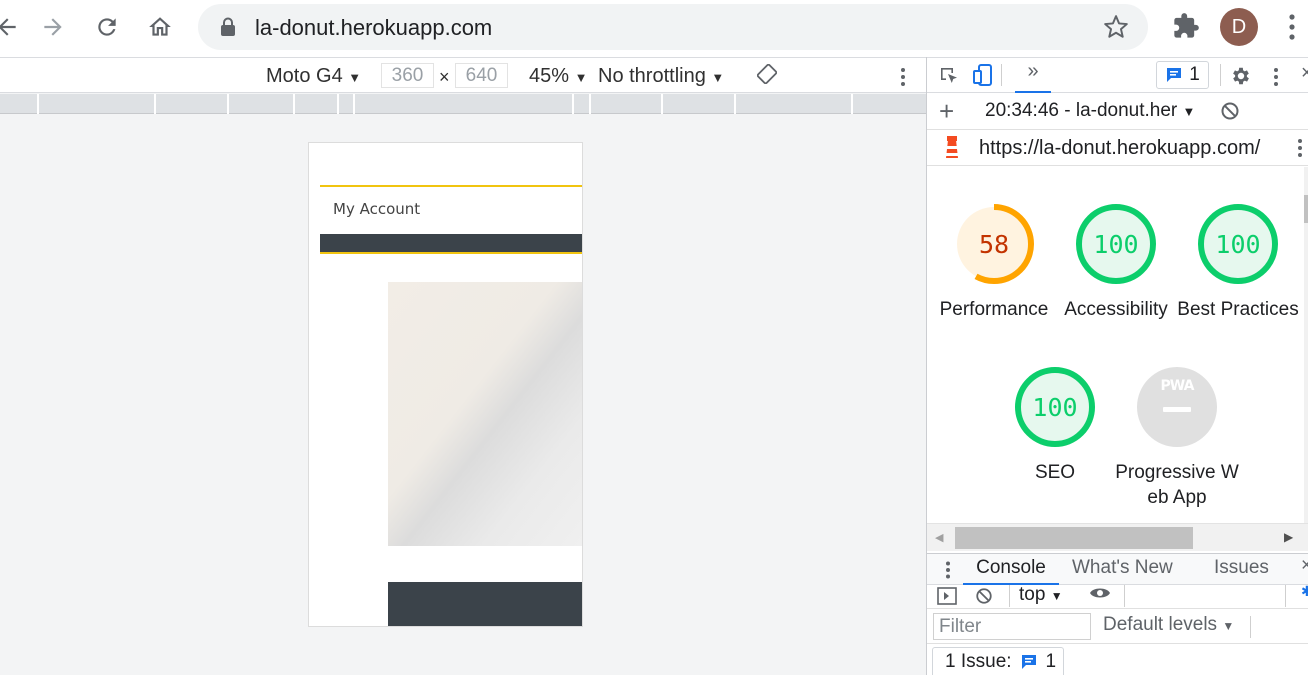 The width and height of the screenshot is (1308, 675). What do you see at coordinates (1306, 345) in the screenshot?
I see `vertical-scrollbar` at bounding box center [1306, 345].